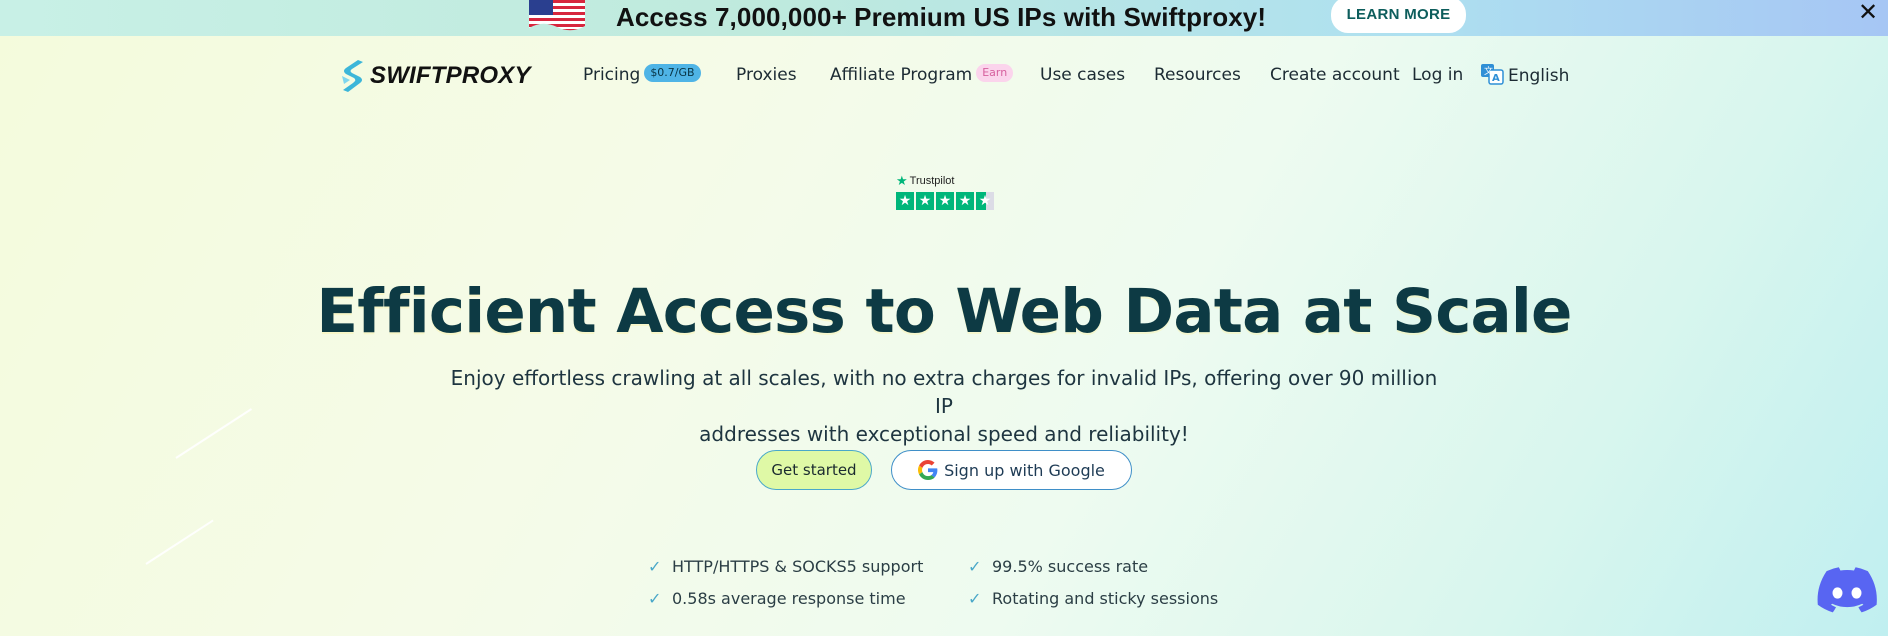  I want to click on nav-language: 文 A English, so click(1524, 76).